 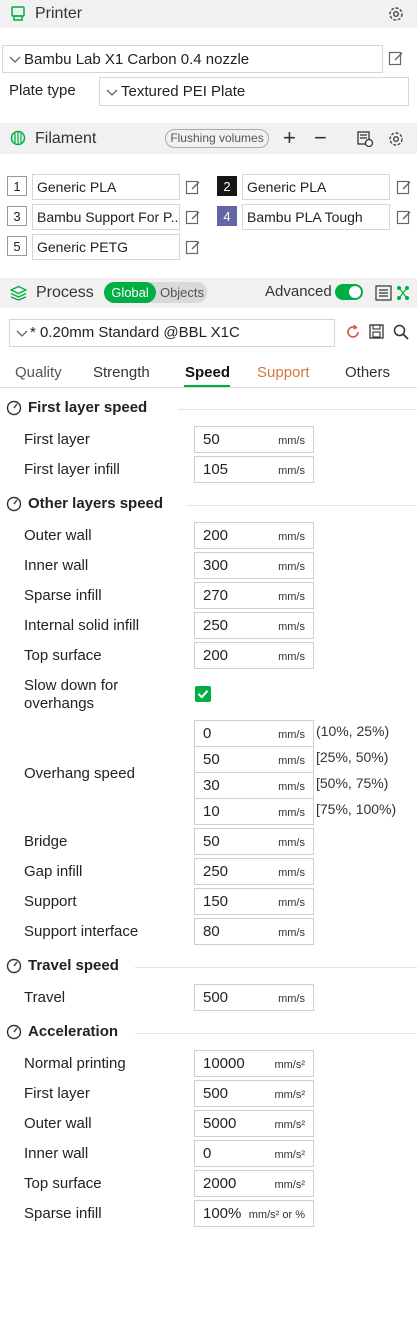 I want to click on printer-preset-value: Bambu Lab X1 Carbon 0.4 nozzle, so click(x=137, y=59).